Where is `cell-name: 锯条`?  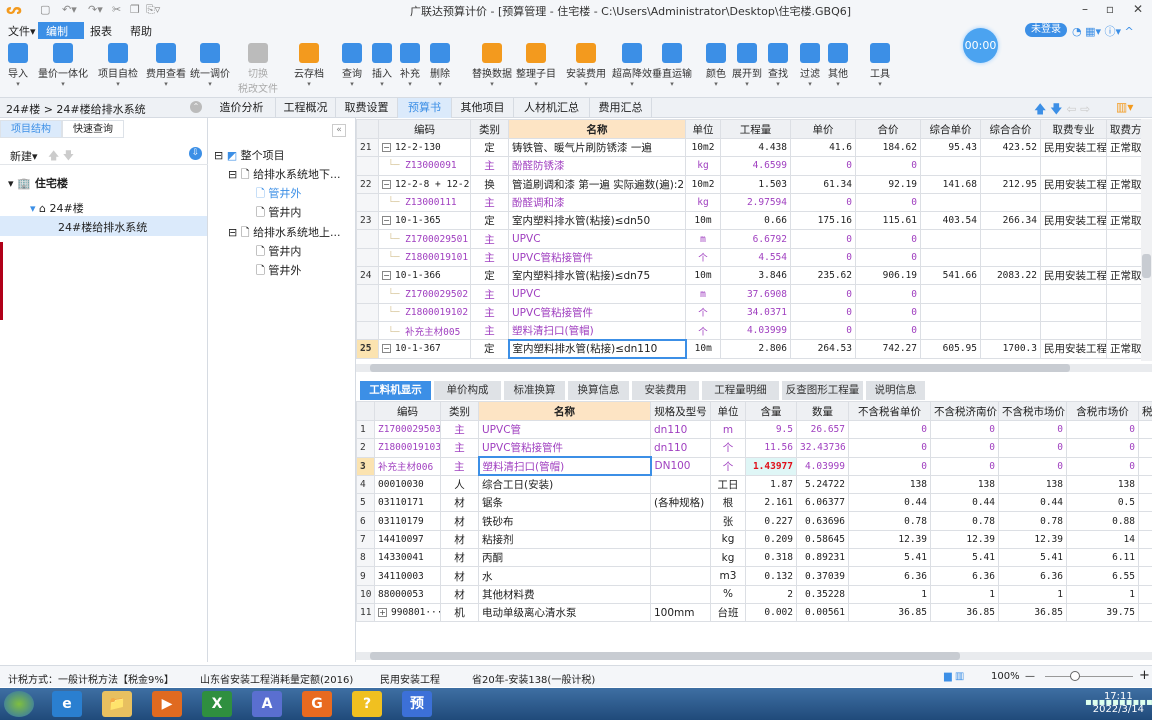 cell-name: 锯条 is located at coordinates (564, 503).